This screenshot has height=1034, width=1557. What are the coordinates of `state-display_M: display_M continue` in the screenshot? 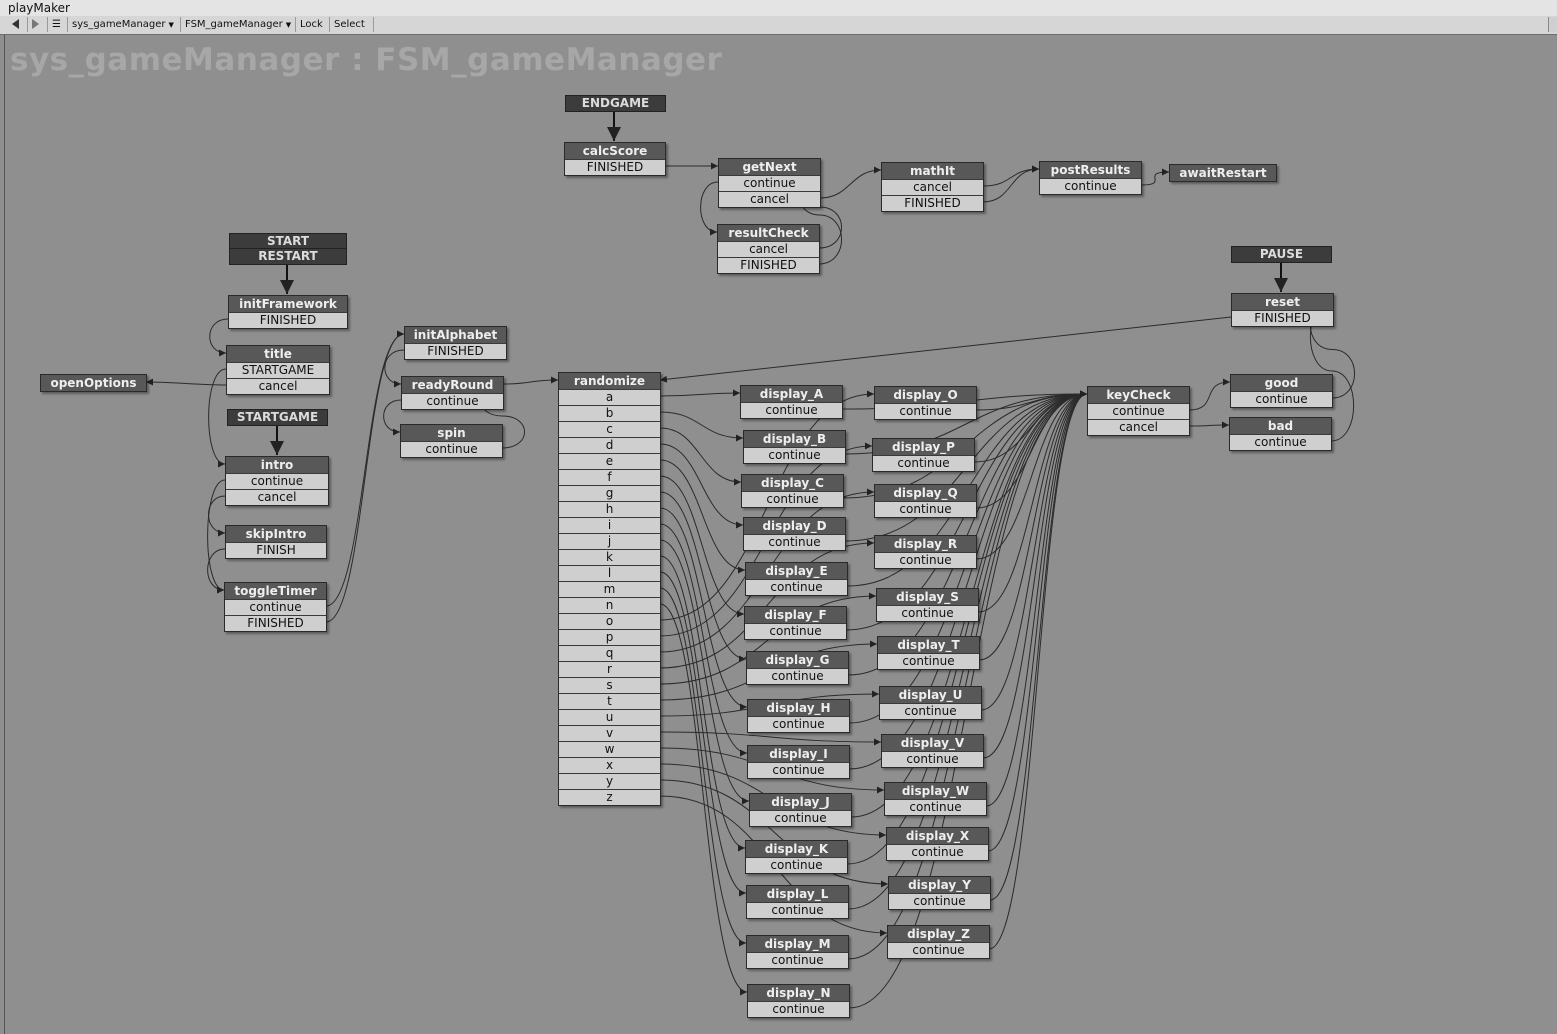 It's located at (797, 952).